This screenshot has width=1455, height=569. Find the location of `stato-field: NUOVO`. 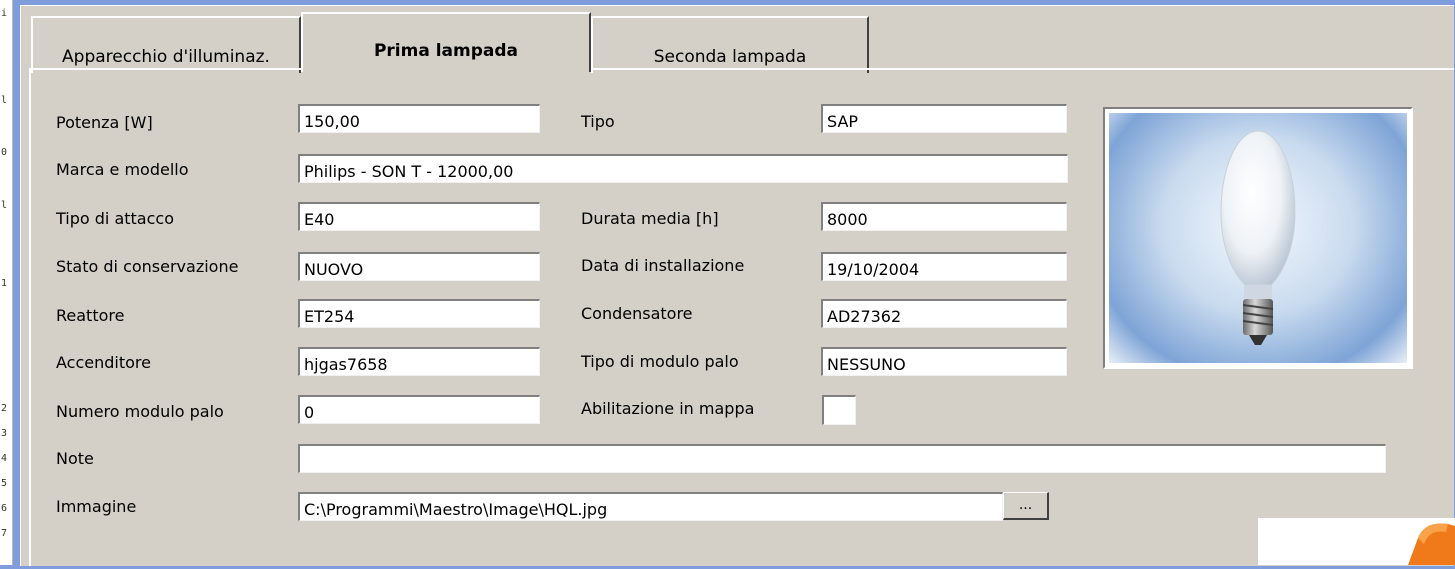

stato-field: NUOVO is located at coordinates (419, 266).